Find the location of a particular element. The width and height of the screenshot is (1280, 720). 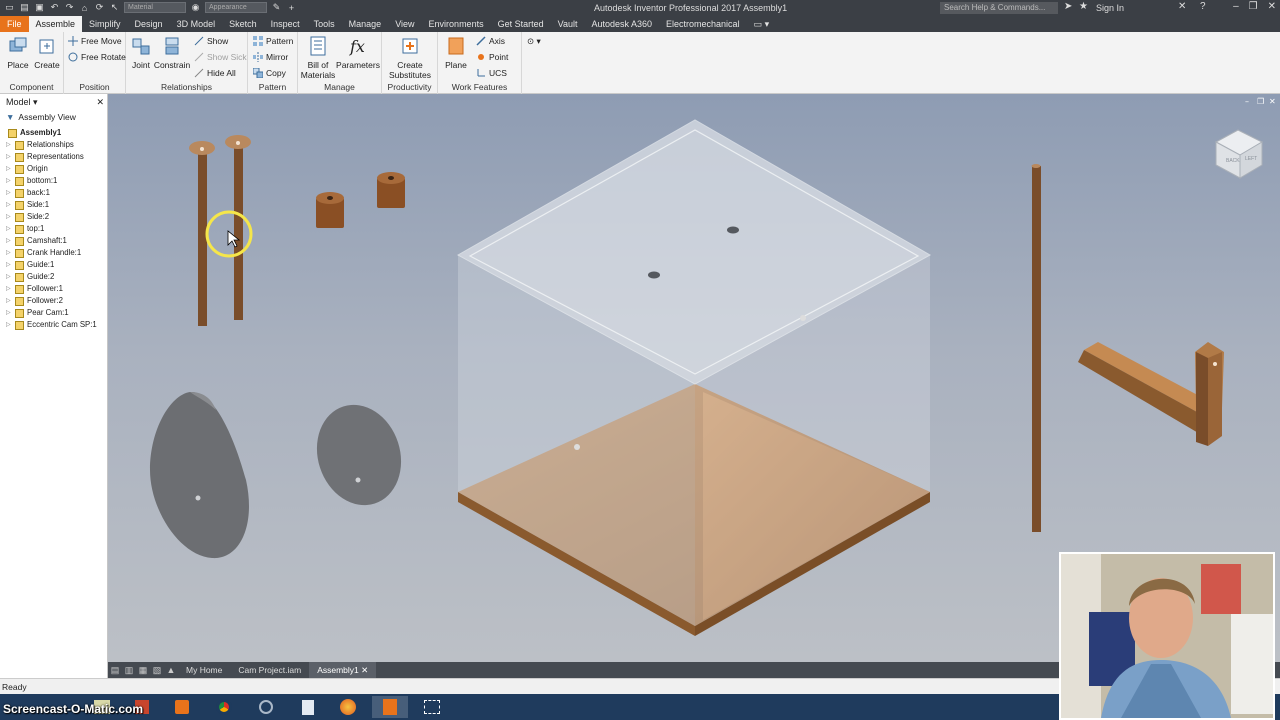

joint-button: Joint is located at coordinates (141, 52).